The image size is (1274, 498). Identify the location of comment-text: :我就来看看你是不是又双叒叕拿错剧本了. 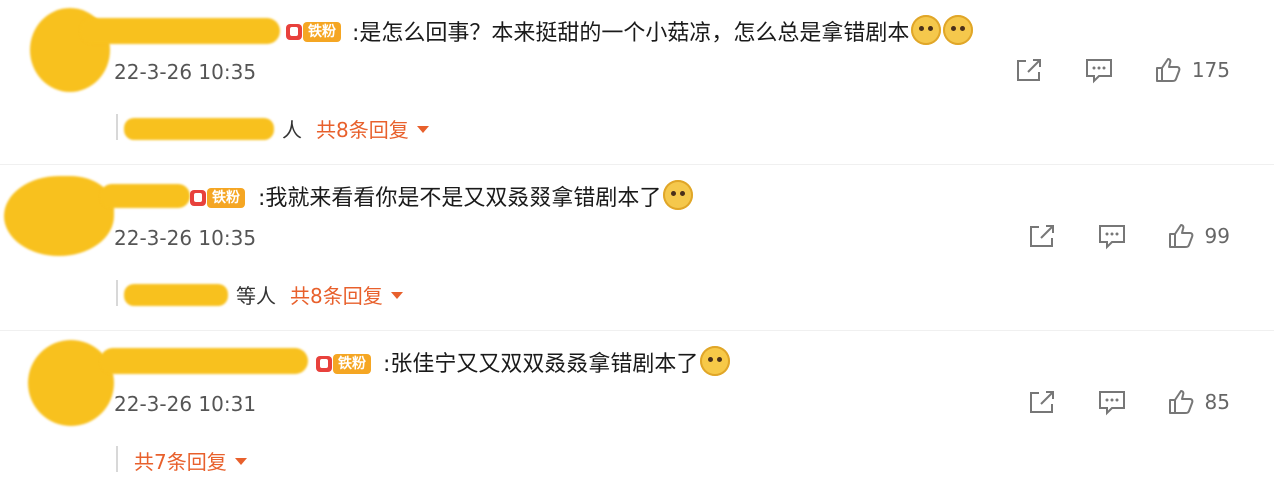
(476, 197).